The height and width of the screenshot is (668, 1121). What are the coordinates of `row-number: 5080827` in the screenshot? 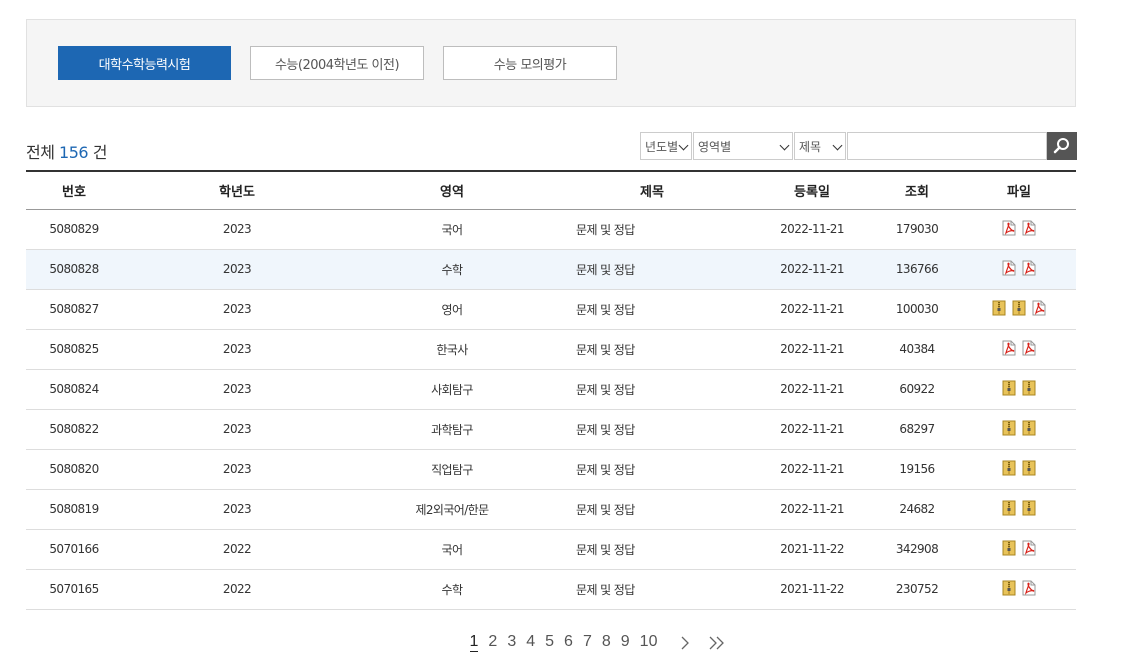 It's located at (74, 309).